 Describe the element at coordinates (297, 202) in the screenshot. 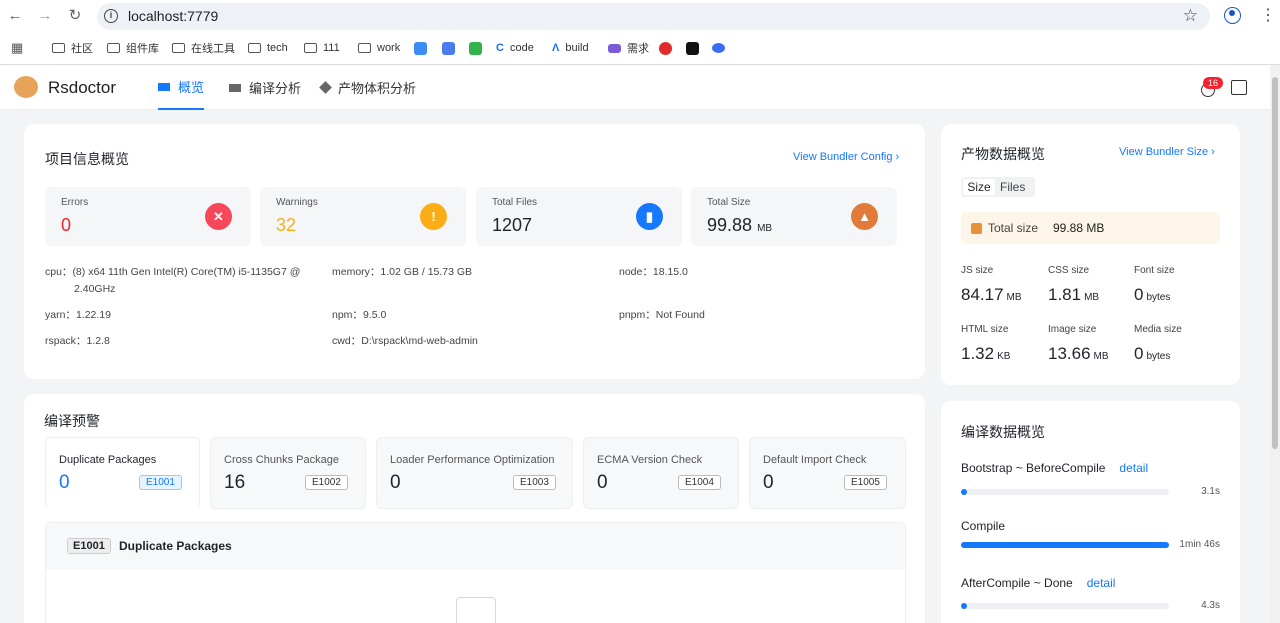

I see `stat-label: Warnings` at that location.